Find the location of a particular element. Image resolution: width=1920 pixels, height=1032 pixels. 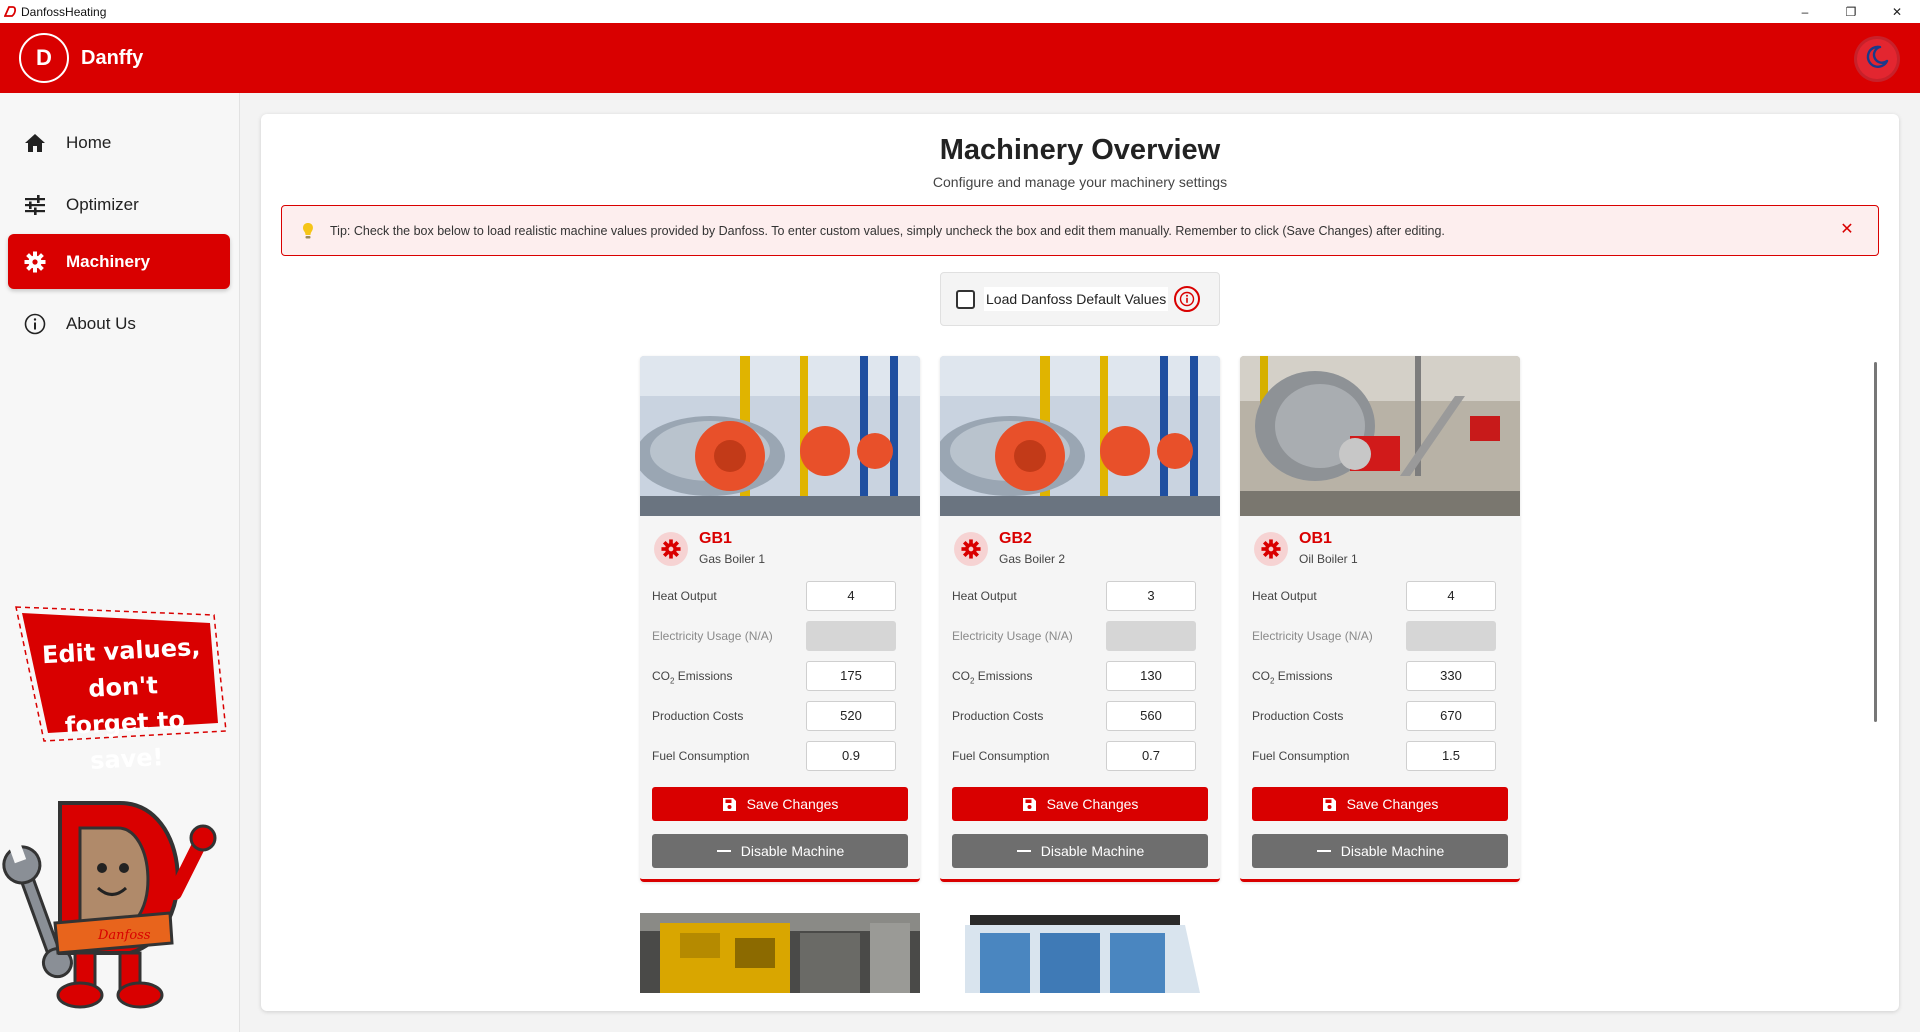

production-costs-input: 560 is located at coordinates (1151, 716).